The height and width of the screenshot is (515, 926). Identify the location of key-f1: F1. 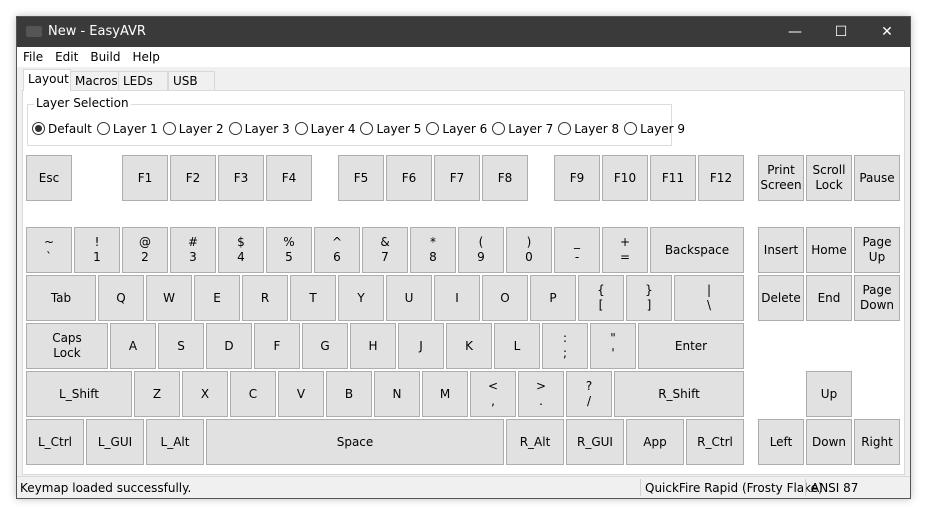
(145, 178).